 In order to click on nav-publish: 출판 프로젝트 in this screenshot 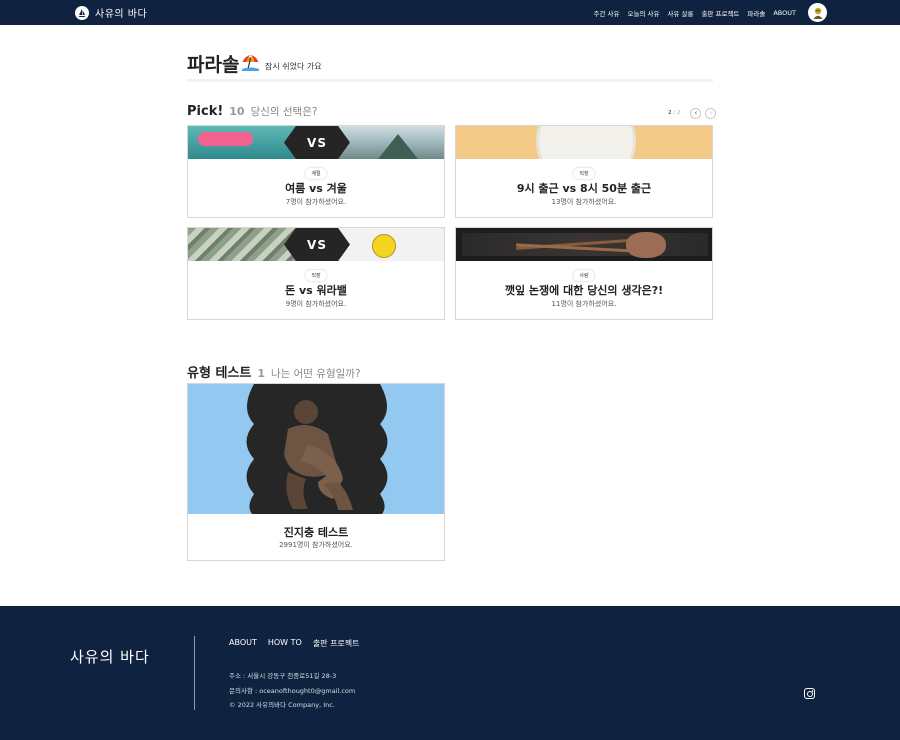, I will do `click(720, 13)`.